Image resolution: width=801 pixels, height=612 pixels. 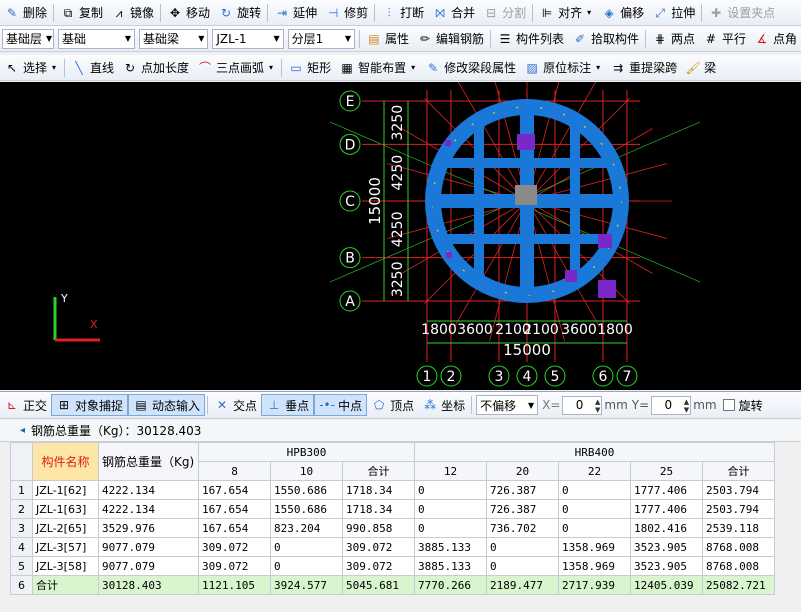 What do you see at coordinates (65, 547) in the screenshot?
I see `cell-name: JZL-3[57]` at bounding box center [65, 547].